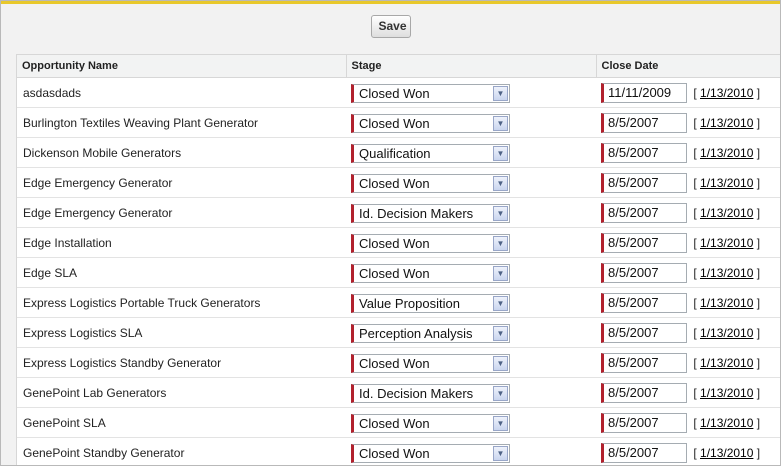 The width and height of the screenshot is (781, 466). I want to click on stage-select-value: Value Proposition, so click(409, 303).